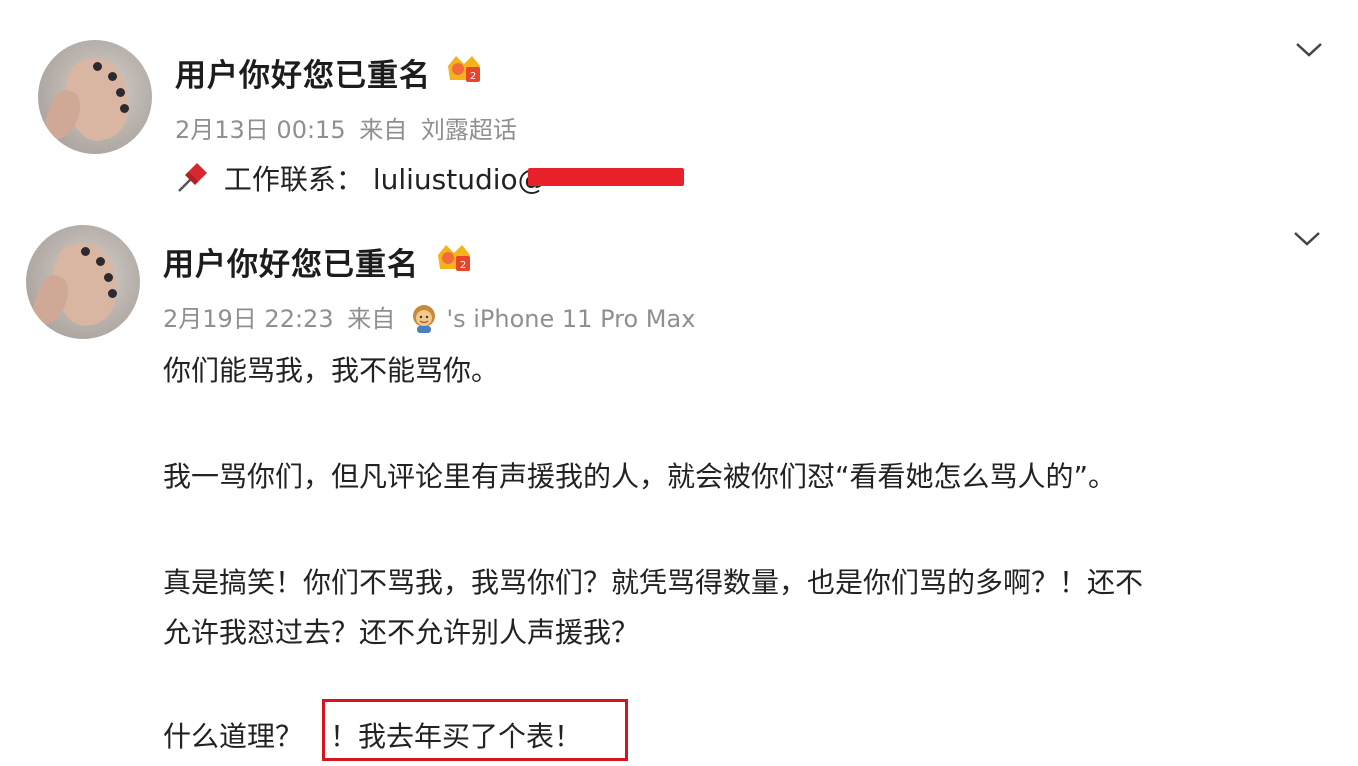  I want to click on redaction-bar, so click(606, 177).